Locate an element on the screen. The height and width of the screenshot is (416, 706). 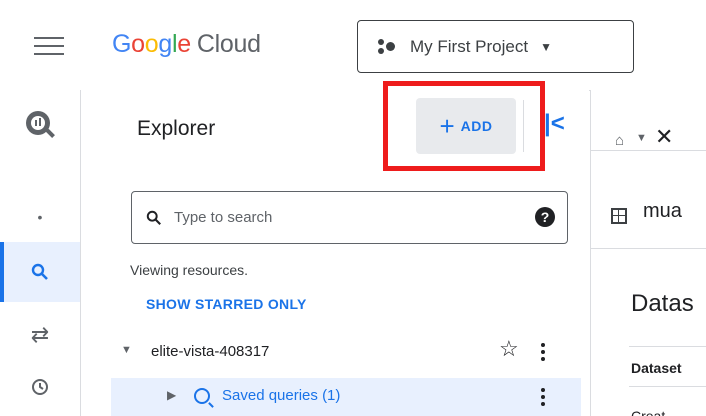
explorer-search-box: ? is located at coordinates (349, 217).